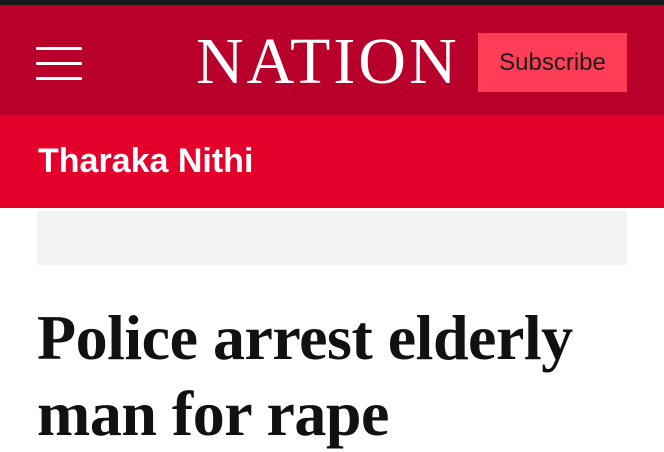  Describe the element at coordinates (145, 161) in the screenshot. I see `section-title: Tharaka Nithi` at that location.